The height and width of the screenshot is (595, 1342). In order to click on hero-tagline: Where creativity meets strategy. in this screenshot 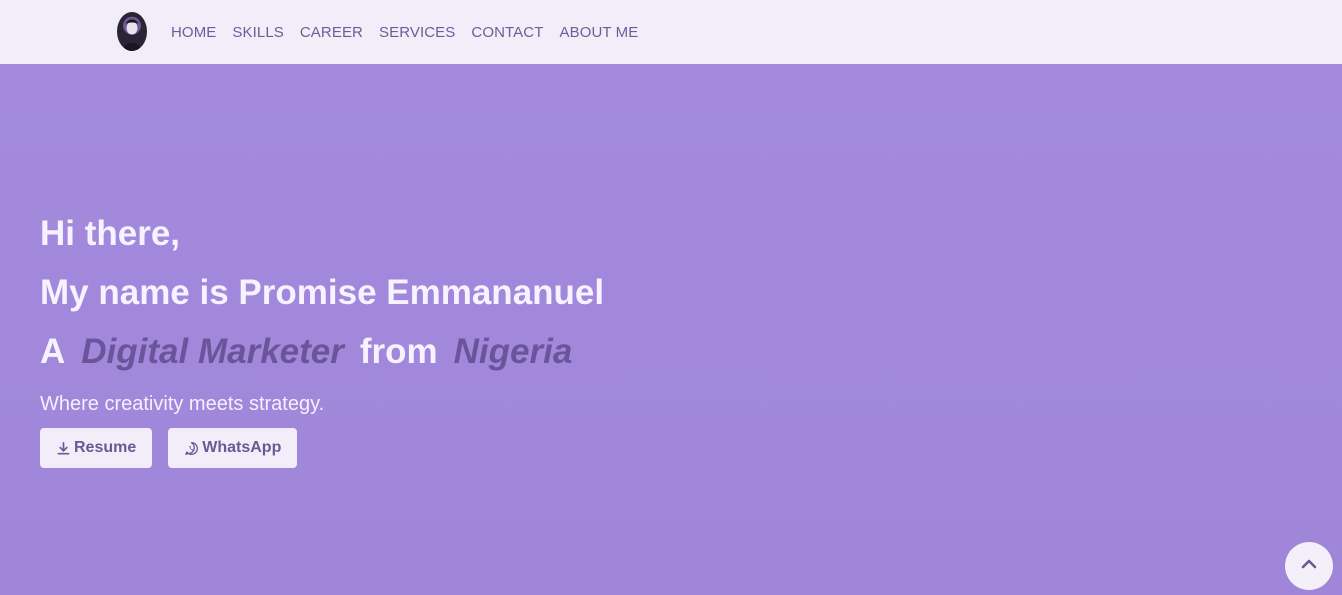, I will do `click(182, 404)`.